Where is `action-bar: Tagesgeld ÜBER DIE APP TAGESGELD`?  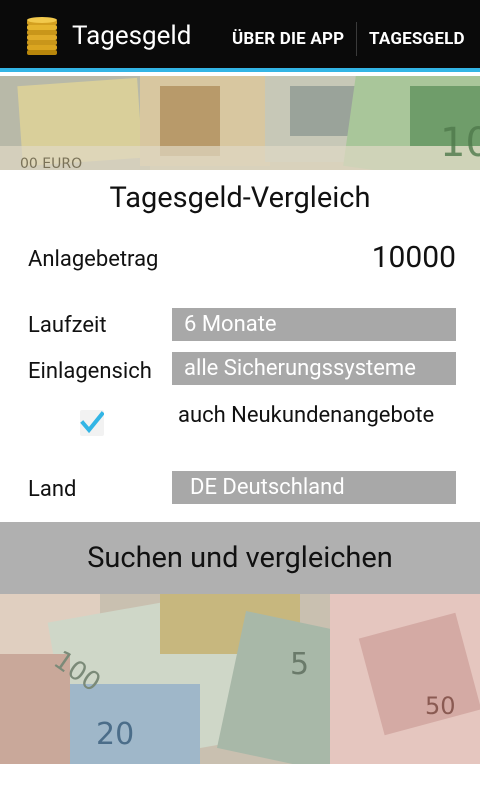
action-bar: Tagesgeld ÜBER DIE APP TAGESGELD is located at coordinates (240, 36).